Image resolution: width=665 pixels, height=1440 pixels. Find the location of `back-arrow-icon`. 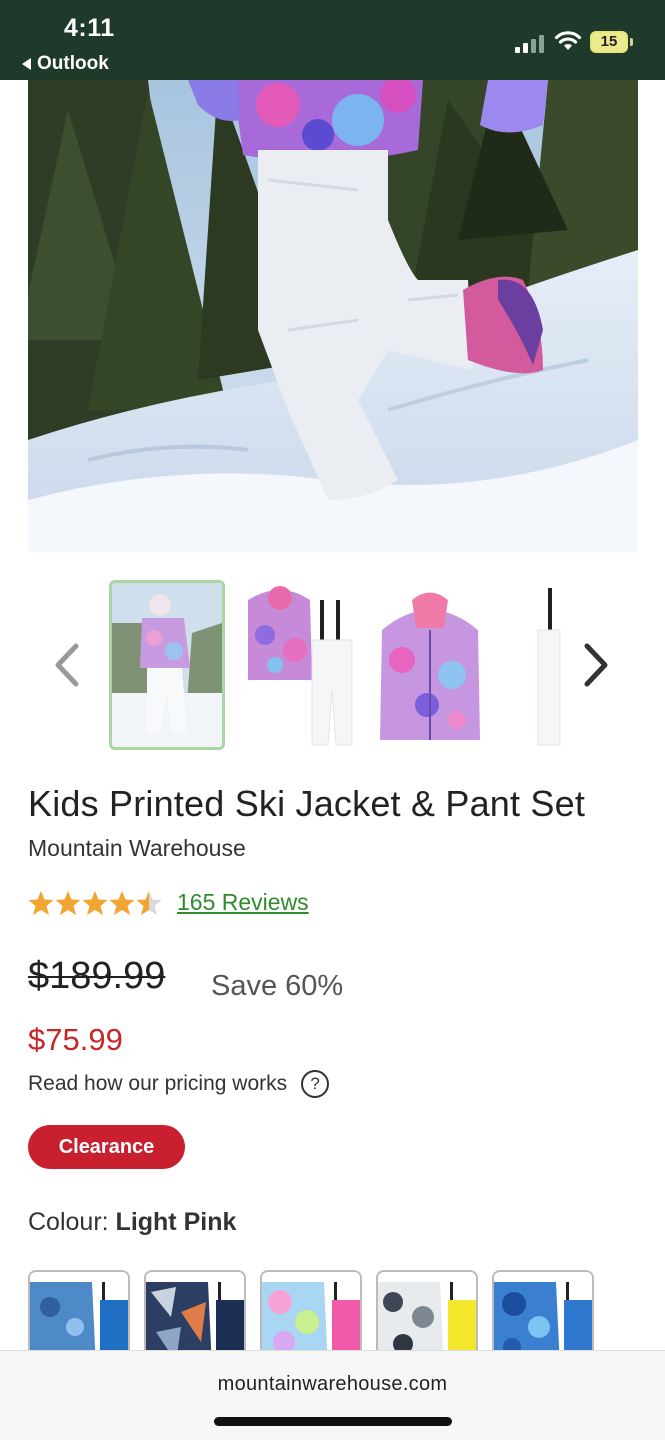

back-arrow-icon is located at coordinates (26, 64).